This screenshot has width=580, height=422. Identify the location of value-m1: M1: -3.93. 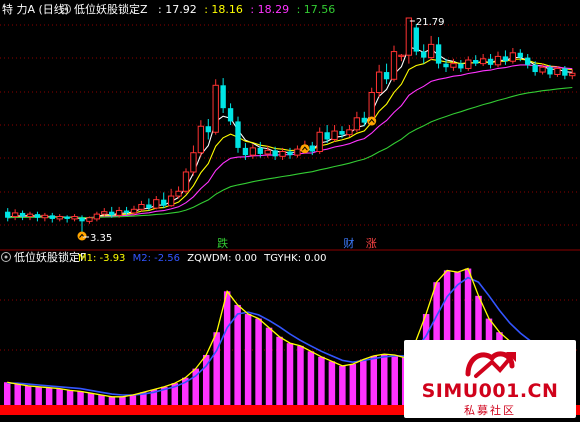
(101, 258).